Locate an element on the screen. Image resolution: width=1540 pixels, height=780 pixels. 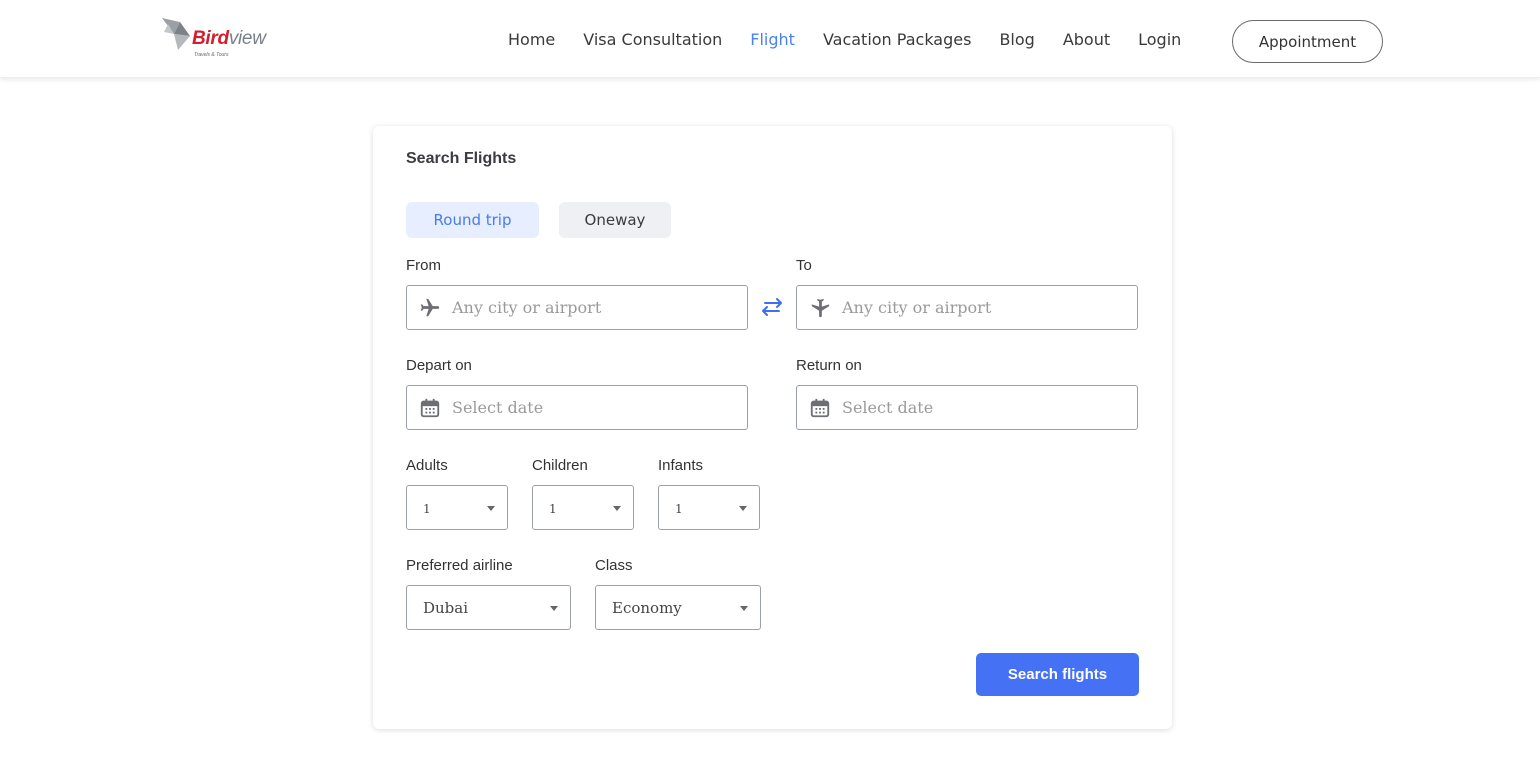
brand-logo: Birdview Travels & Tours is located at coordinates (215, 37).